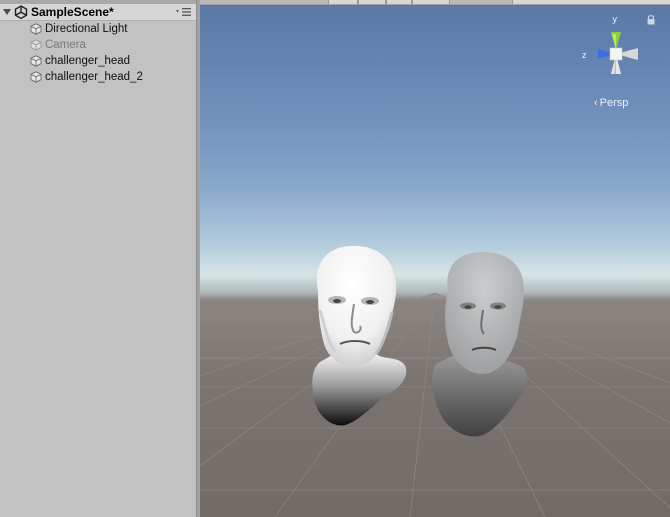 This screenshot has height=517, width=670. Describe the element at coordinates (94, 77) in the screenshot. I see `hierarchy-item-label: challenger_head_2` at that location.